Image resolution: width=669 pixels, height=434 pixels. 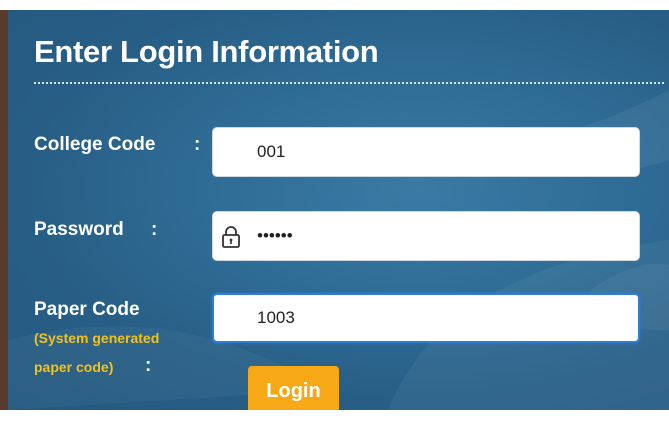 I want to click on paper-code-colon: :, so click(x=148, y=365).